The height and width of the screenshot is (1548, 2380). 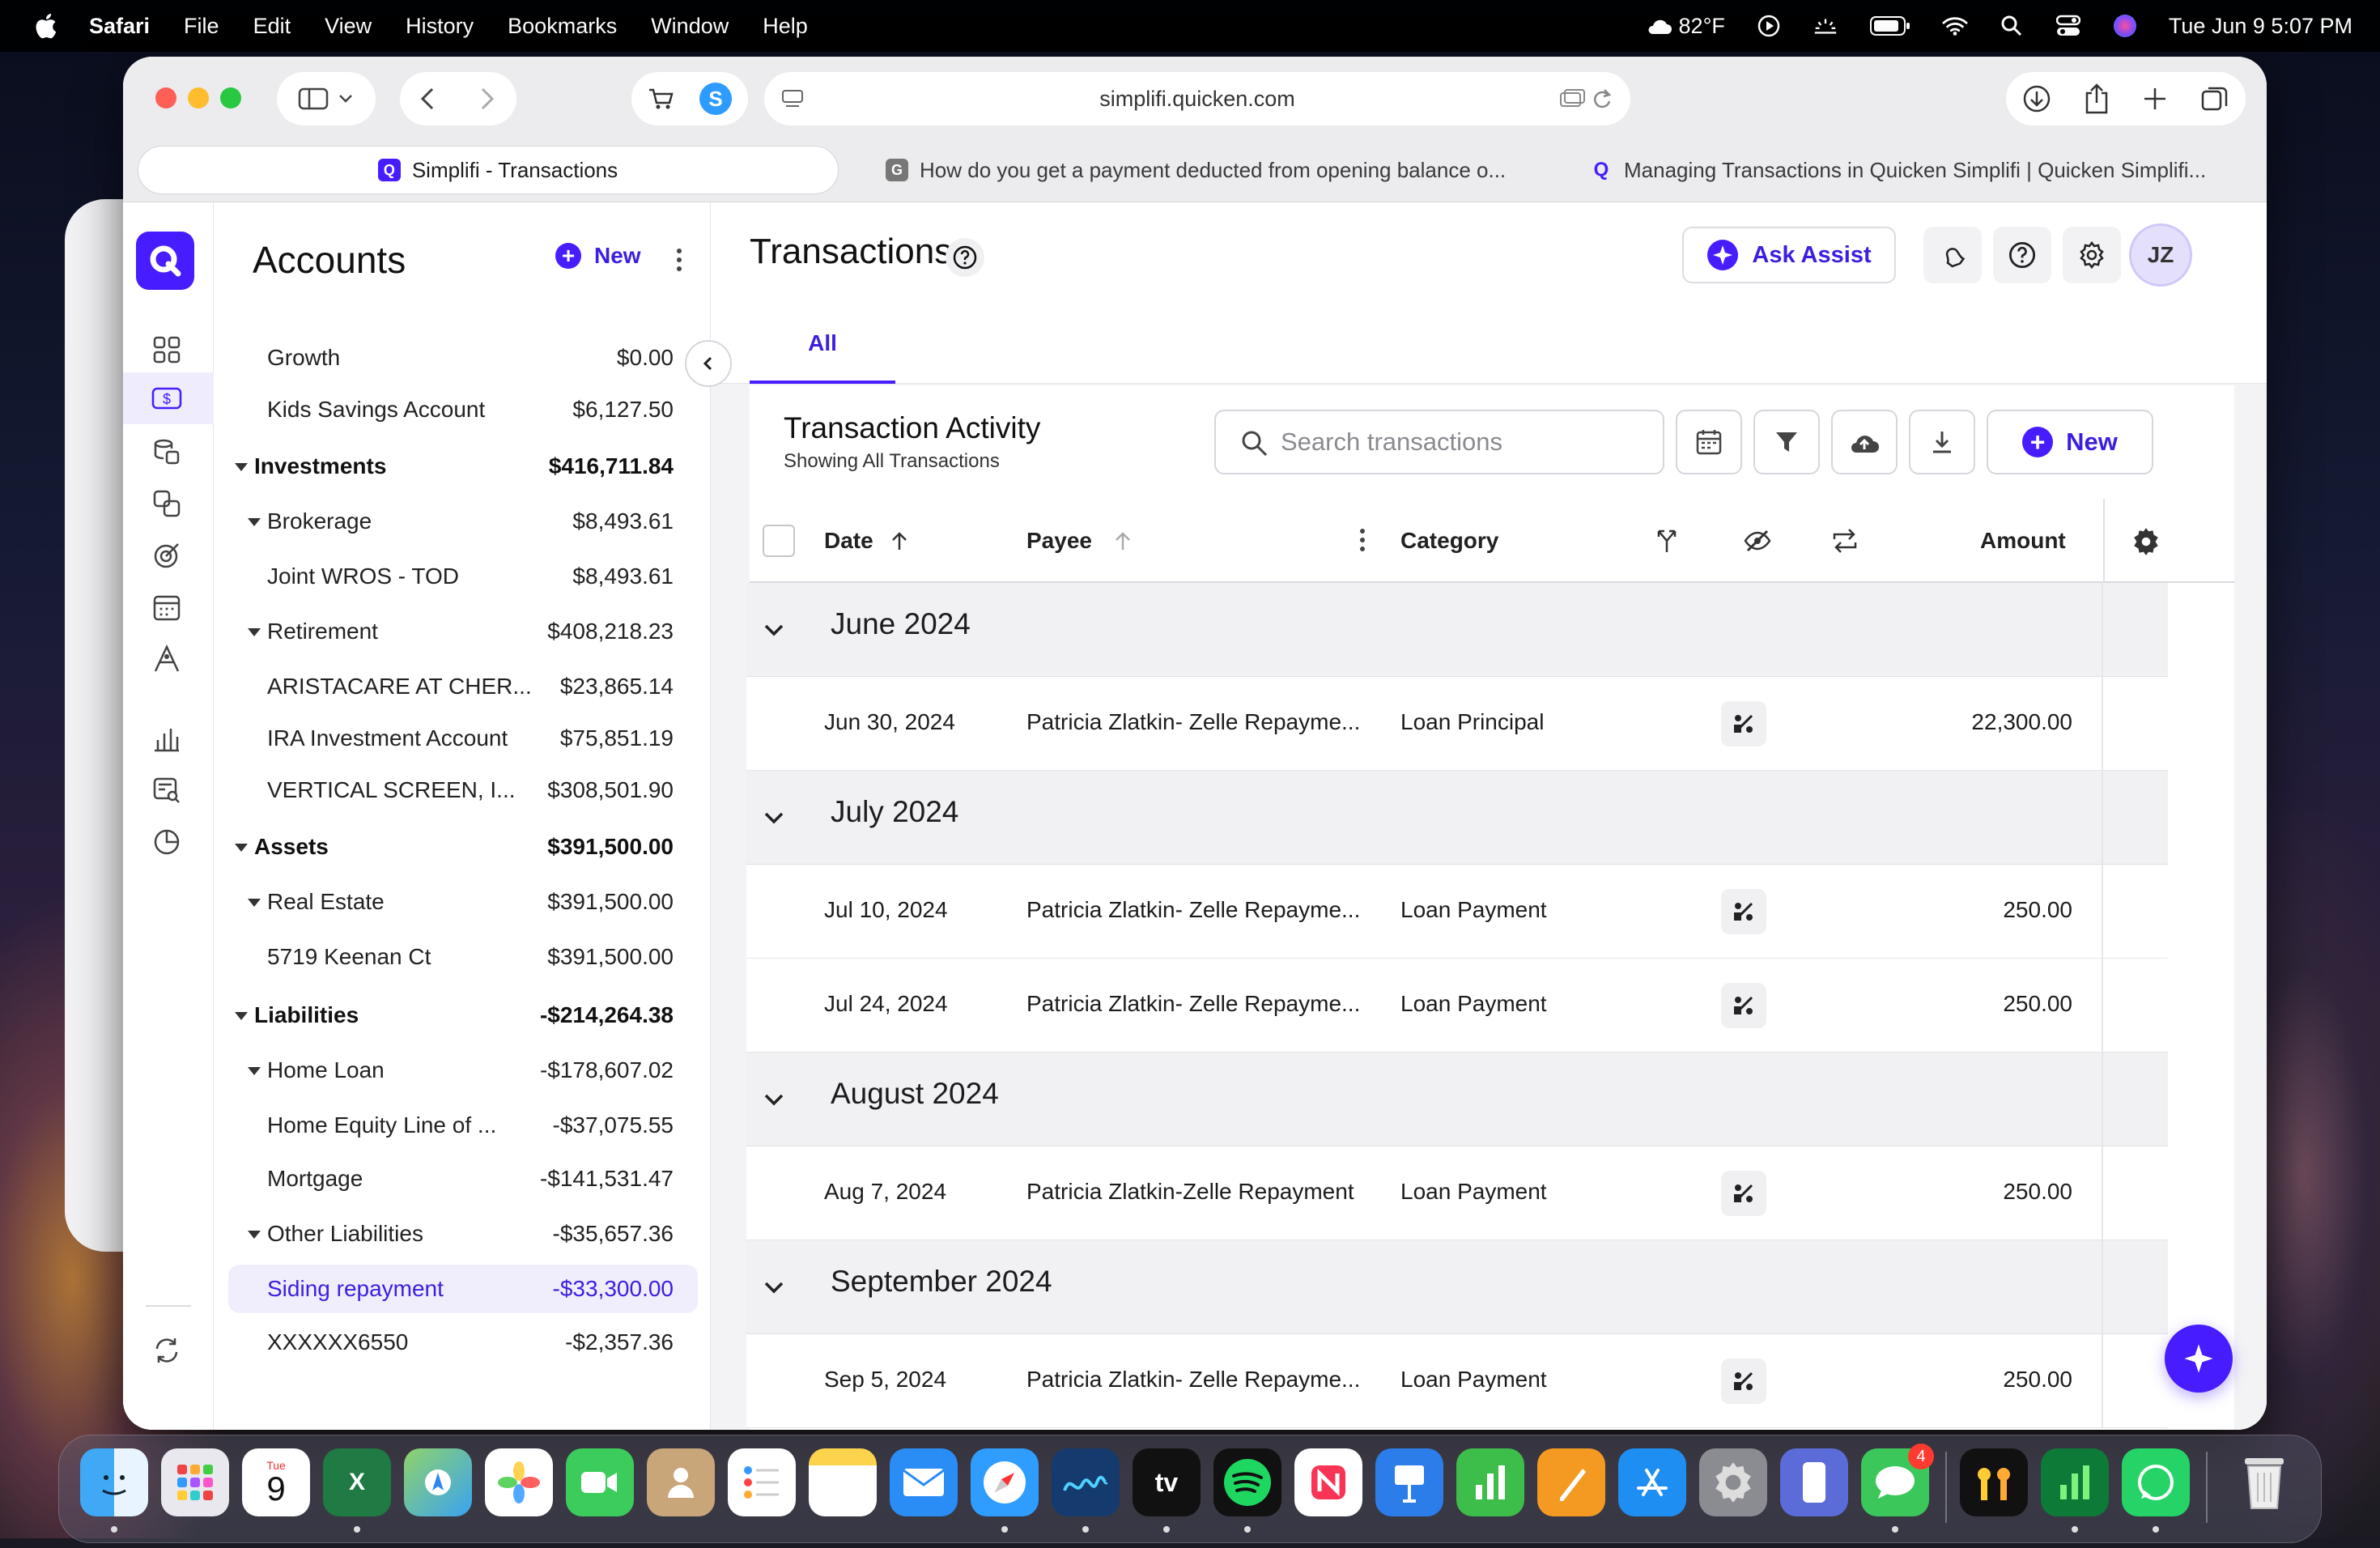 What do you see at coordinates (1685, 27) in the screenshot?
I see `weather-status: 82°F` at bounding box center [1685, 27].